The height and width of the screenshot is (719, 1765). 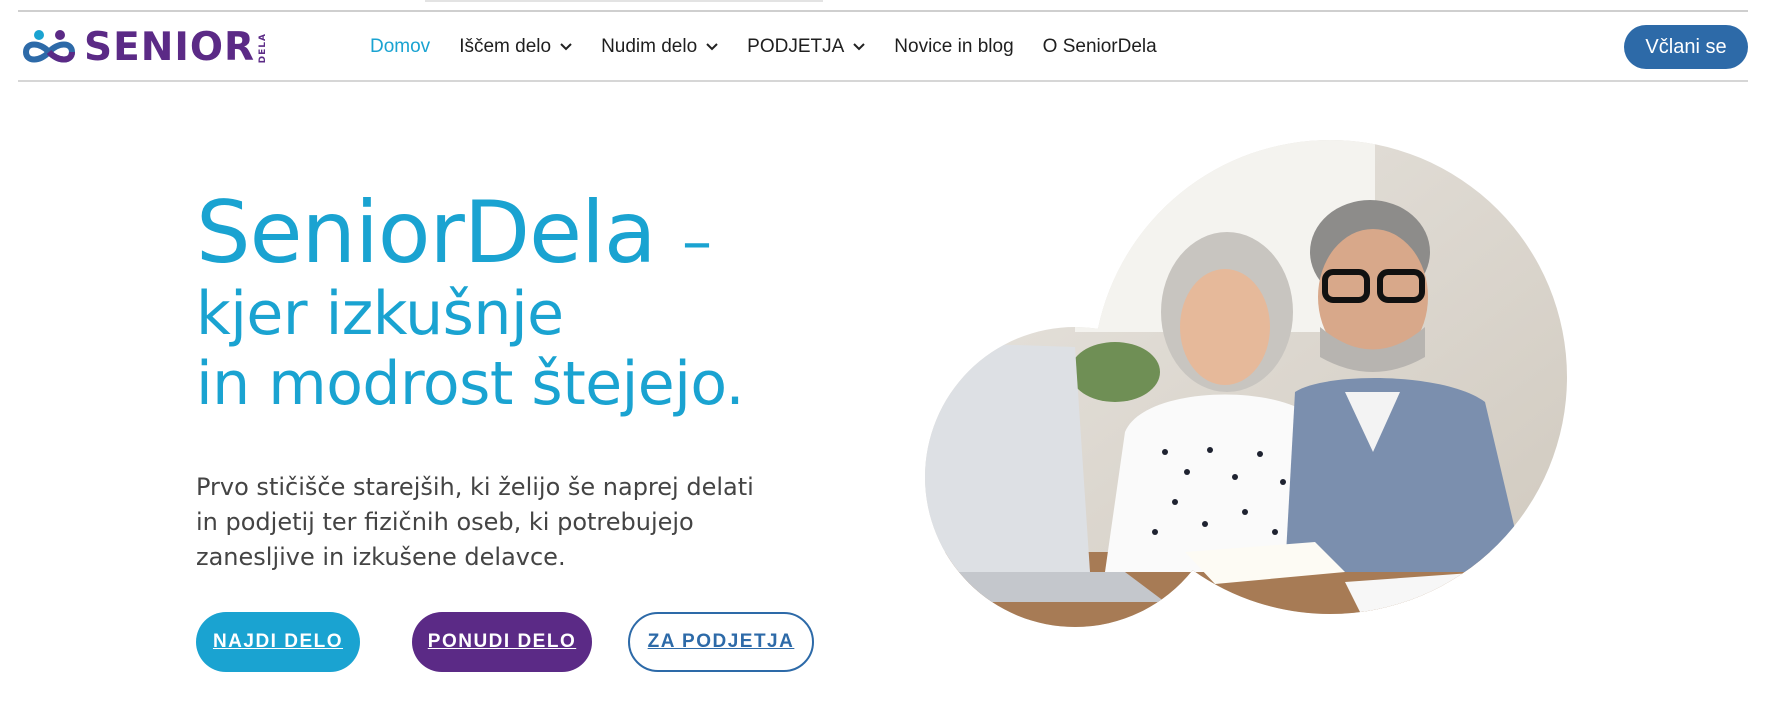 I want to click on nav-item-podjetja: PODJETJA, so click(x=806, y=47).